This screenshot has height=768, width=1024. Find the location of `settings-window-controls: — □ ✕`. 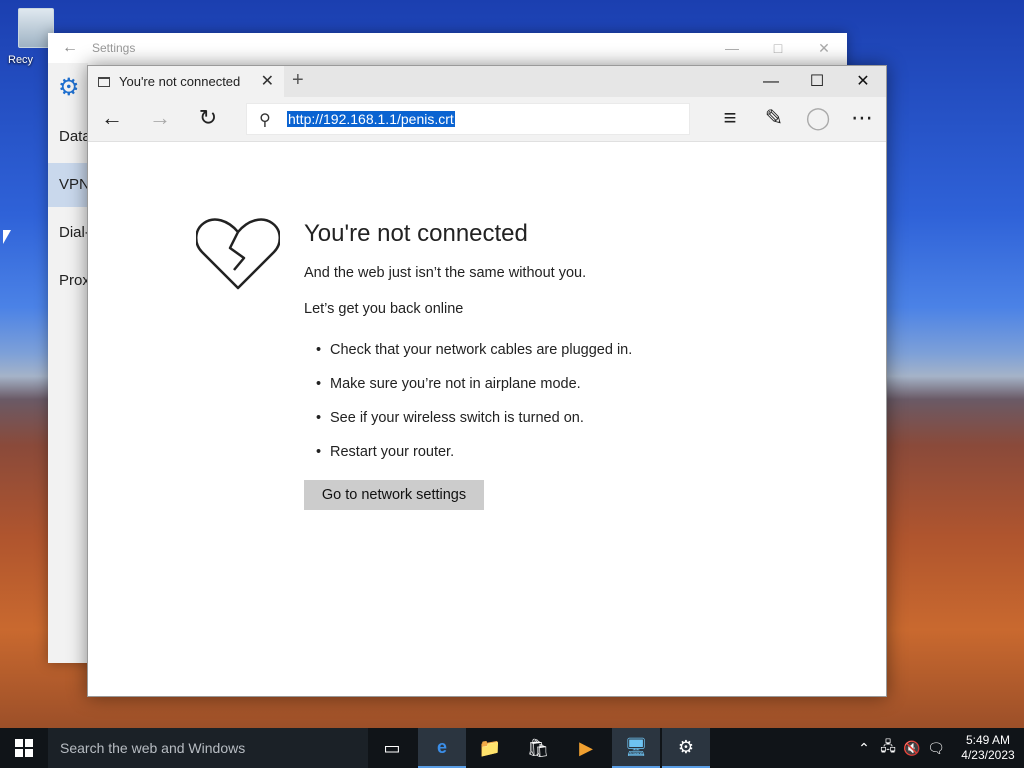

settings-window-controls: — □ ✕ is located at coordinates (778, 48).